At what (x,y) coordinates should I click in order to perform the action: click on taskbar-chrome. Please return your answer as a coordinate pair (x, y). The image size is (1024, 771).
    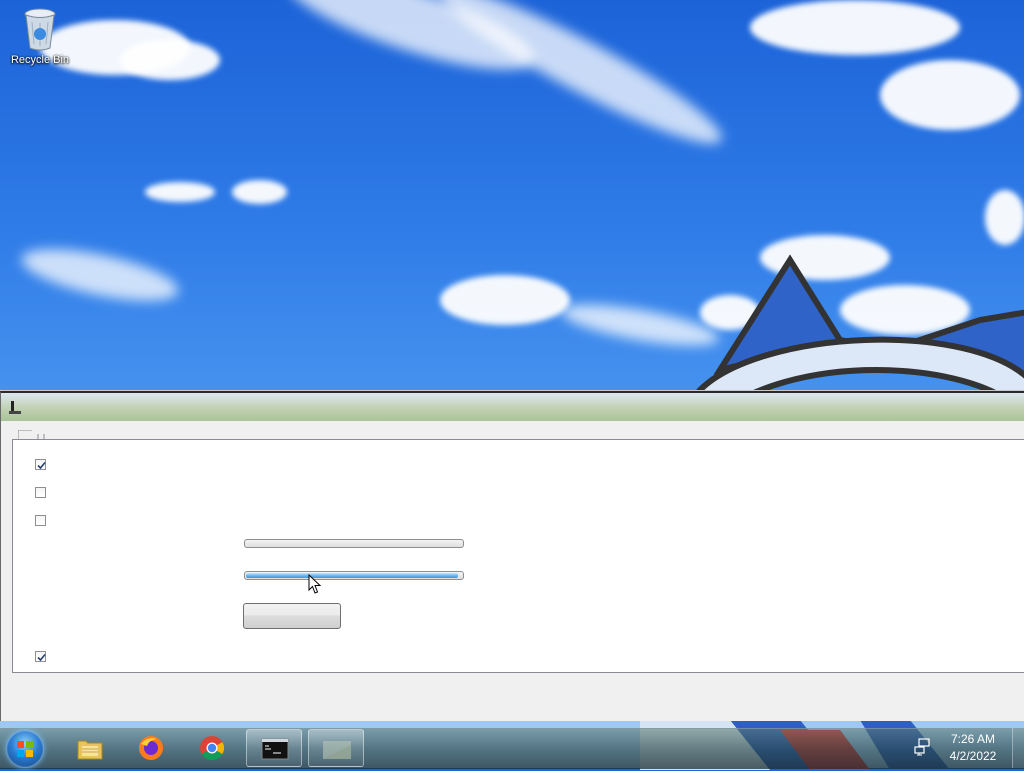
    Looking at the image, I should click on (212, 748).